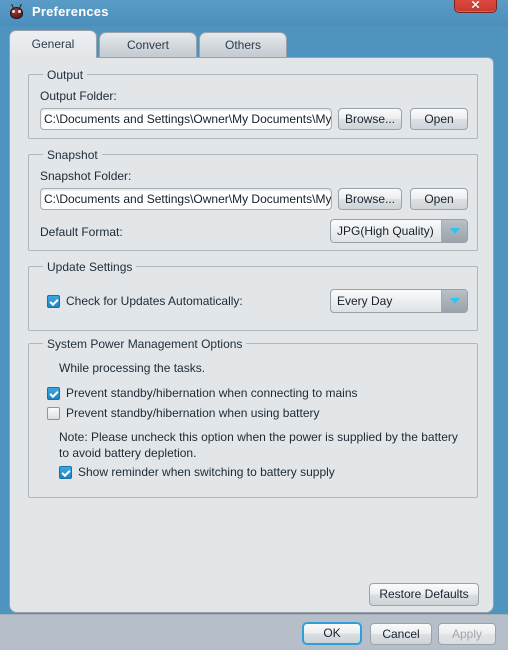 The image size is (508, 650). Describe the element at coordinates (65, 75) in the screenshot. I see `output-group-legend: Output` at that location.